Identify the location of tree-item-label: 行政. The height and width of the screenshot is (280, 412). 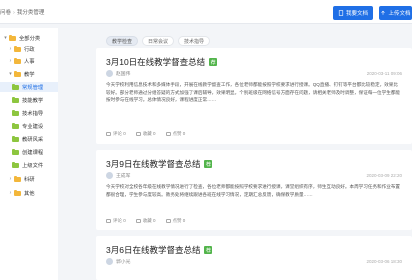
(29, 50).